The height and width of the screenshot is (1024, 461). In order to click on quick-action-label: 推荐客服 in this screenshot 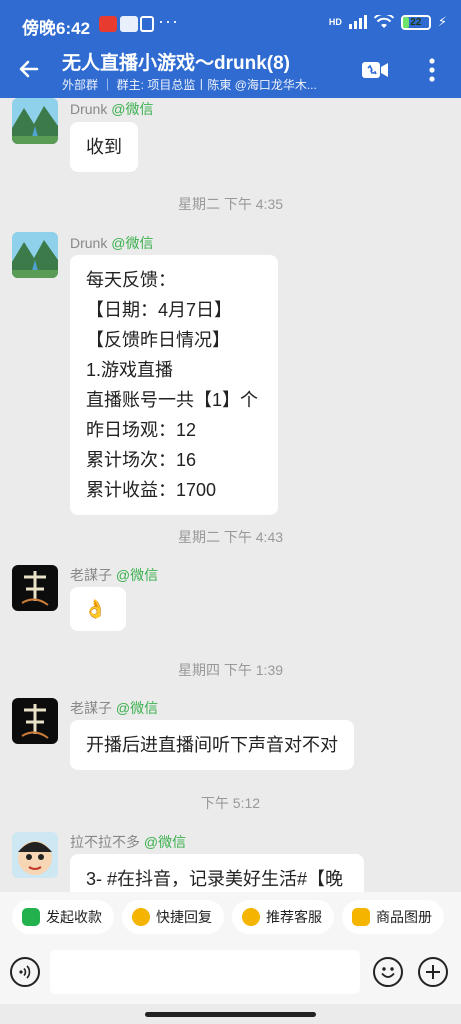, I will do `click(294, 917)`.